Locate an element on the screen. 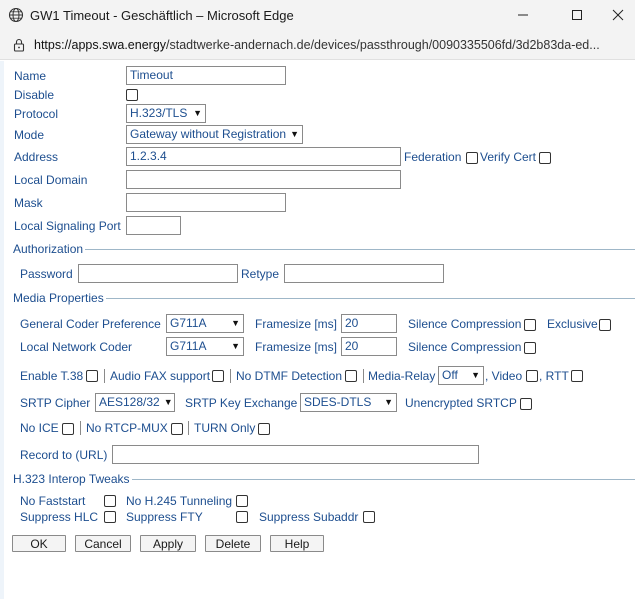  authorization-legend: Authorization is located at coordinates (48, 249).